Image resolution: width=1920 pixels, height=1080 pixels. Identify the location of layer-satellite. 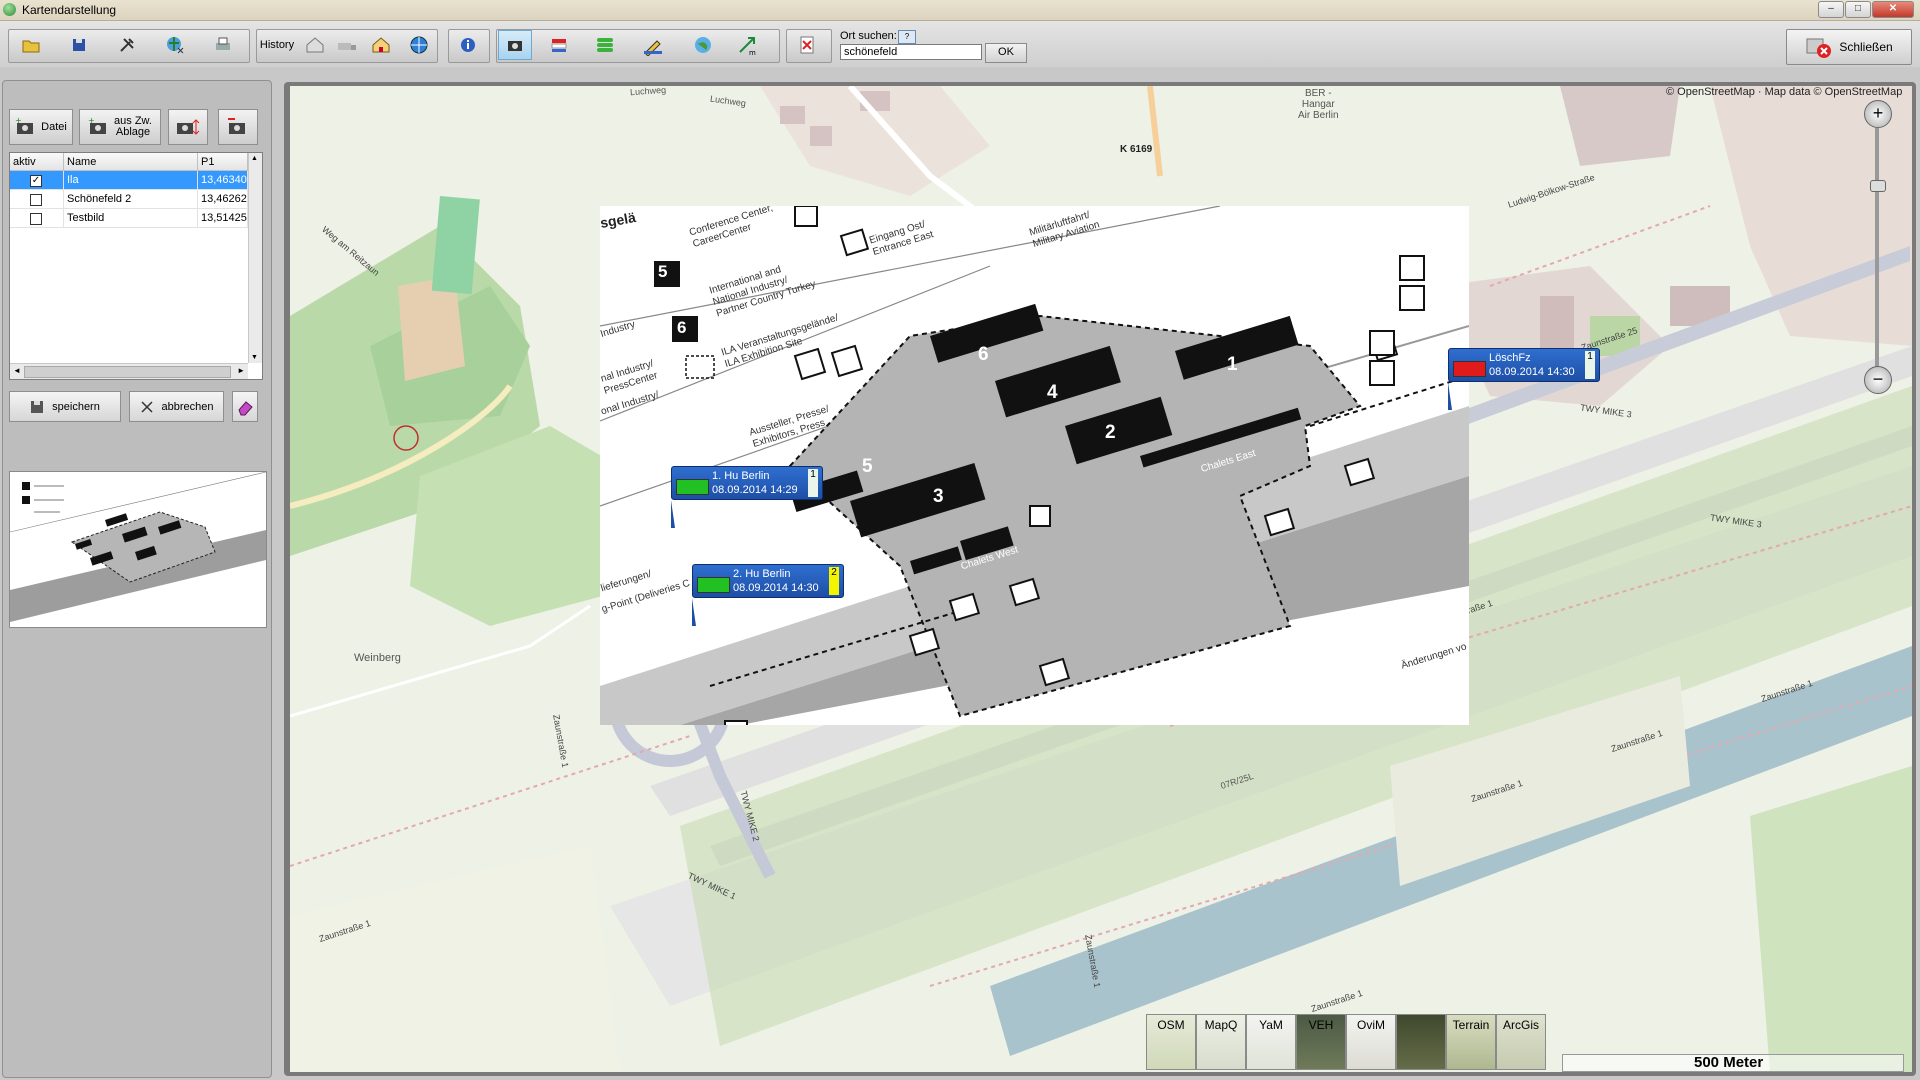
(1421, 1042).